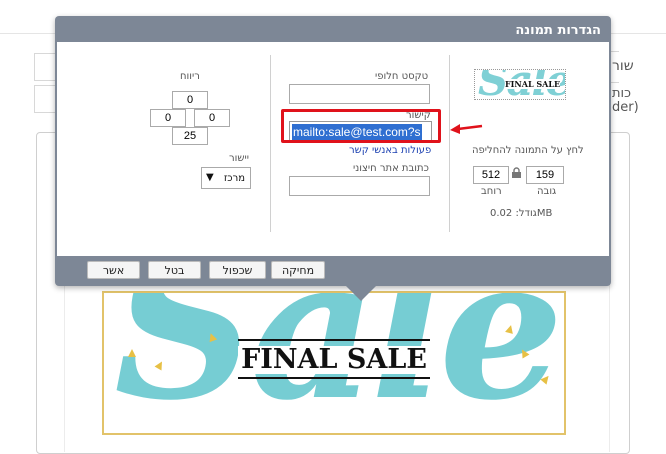  I want to click on alt-text-input, so click(359, 94).